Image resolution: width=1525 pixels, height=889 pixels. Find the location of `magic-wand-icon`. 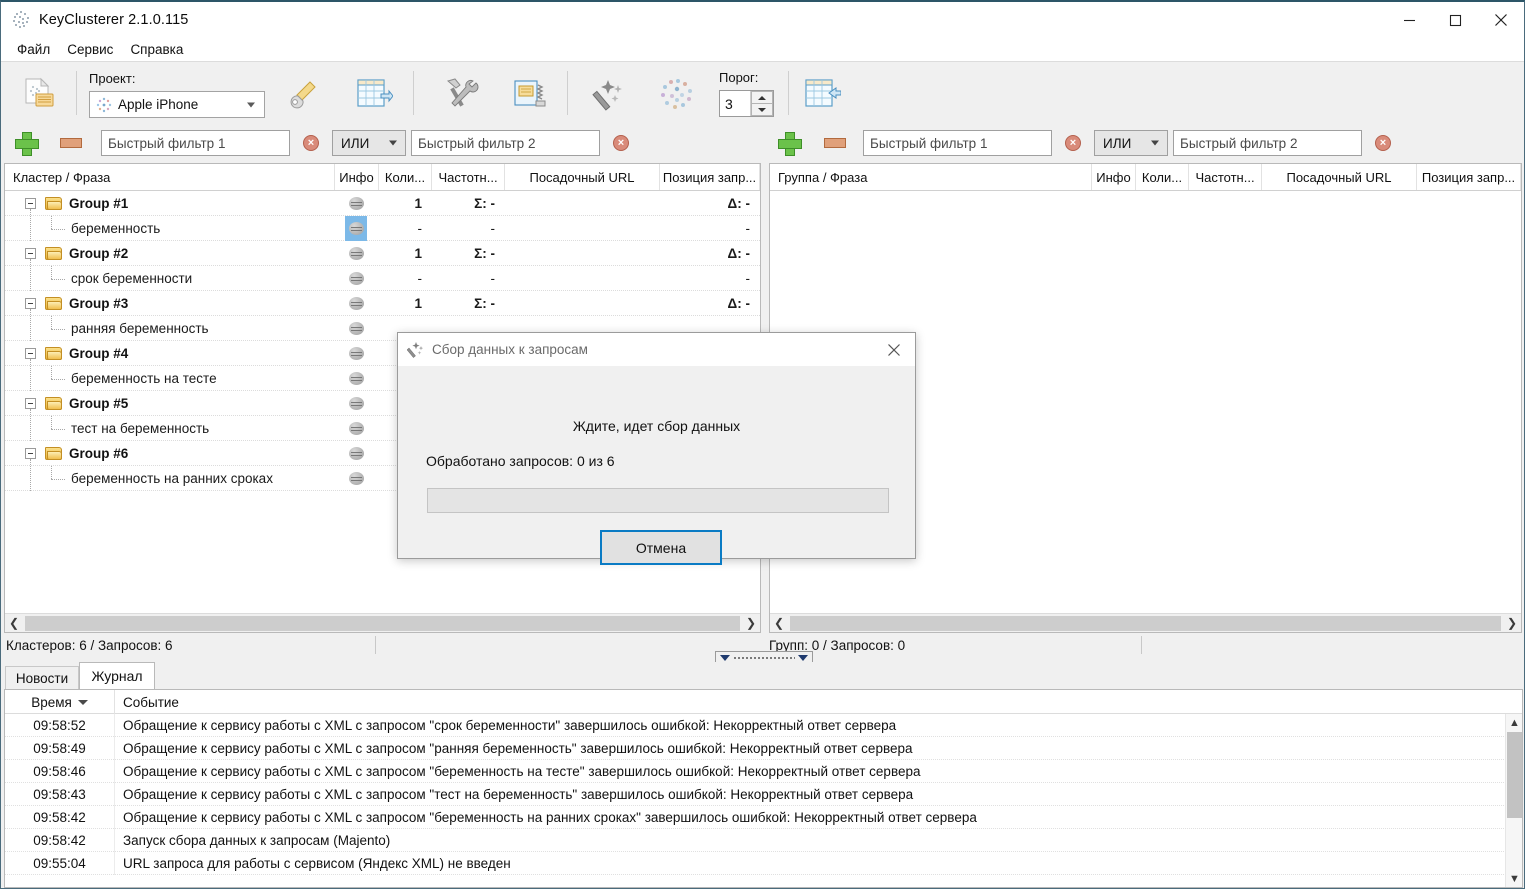

magic-wand-icon is located at coordinates (415, 349).